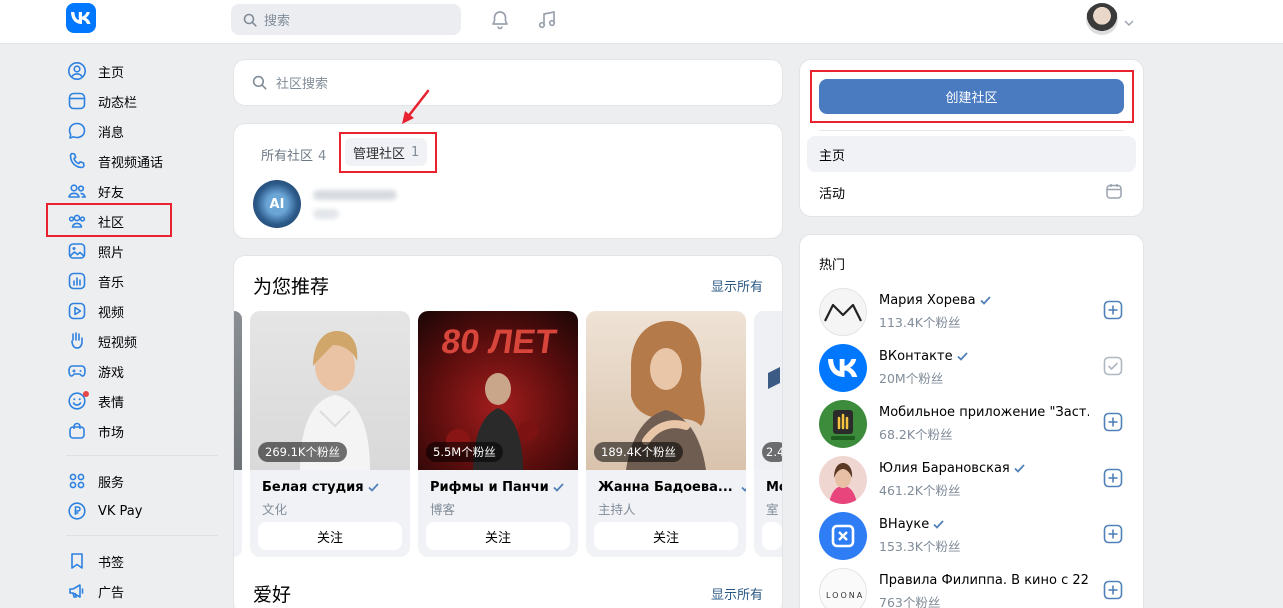 The image size is (1283, 608). Describe the element at coordinates (355, 204) in the screenshot. I see `group-info-blurred` at that location.